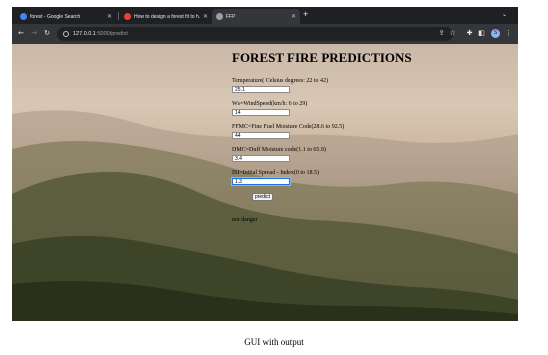  I want to click on side-panel-icon: ◧, so click(481, 33).